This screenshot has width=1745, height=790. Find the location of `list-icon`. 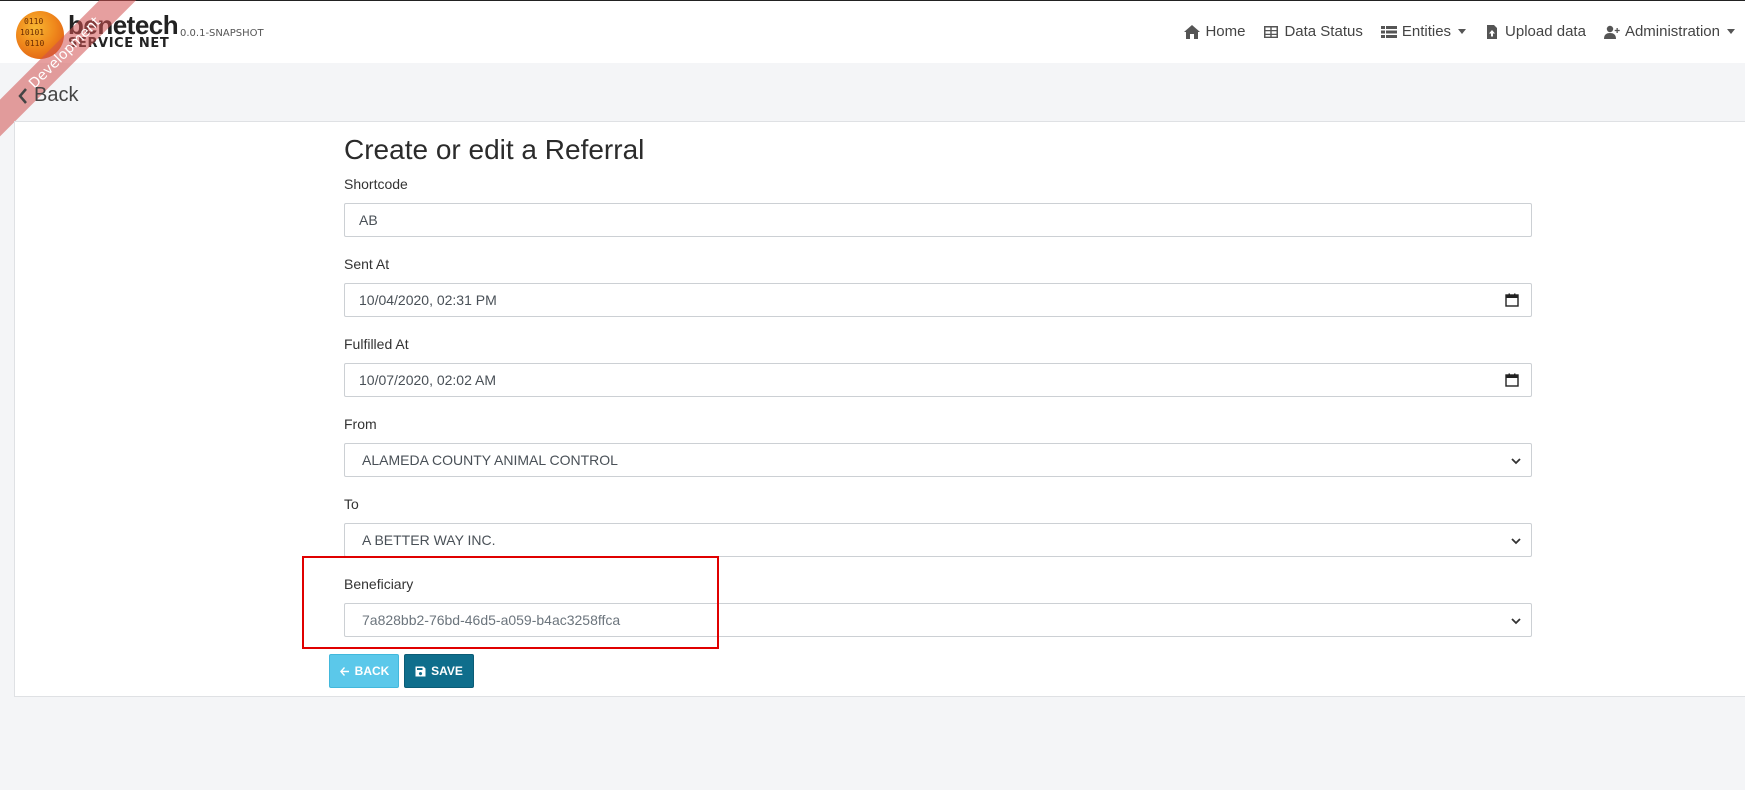

list-icon is located at coordinates (1388, 31).